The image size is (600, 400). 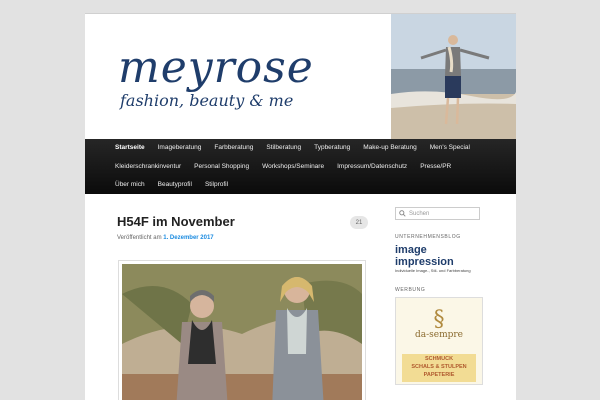 I want to click on widget-title-blog: UNTERNEHMENSBLOG, so click(x=428, y=237).